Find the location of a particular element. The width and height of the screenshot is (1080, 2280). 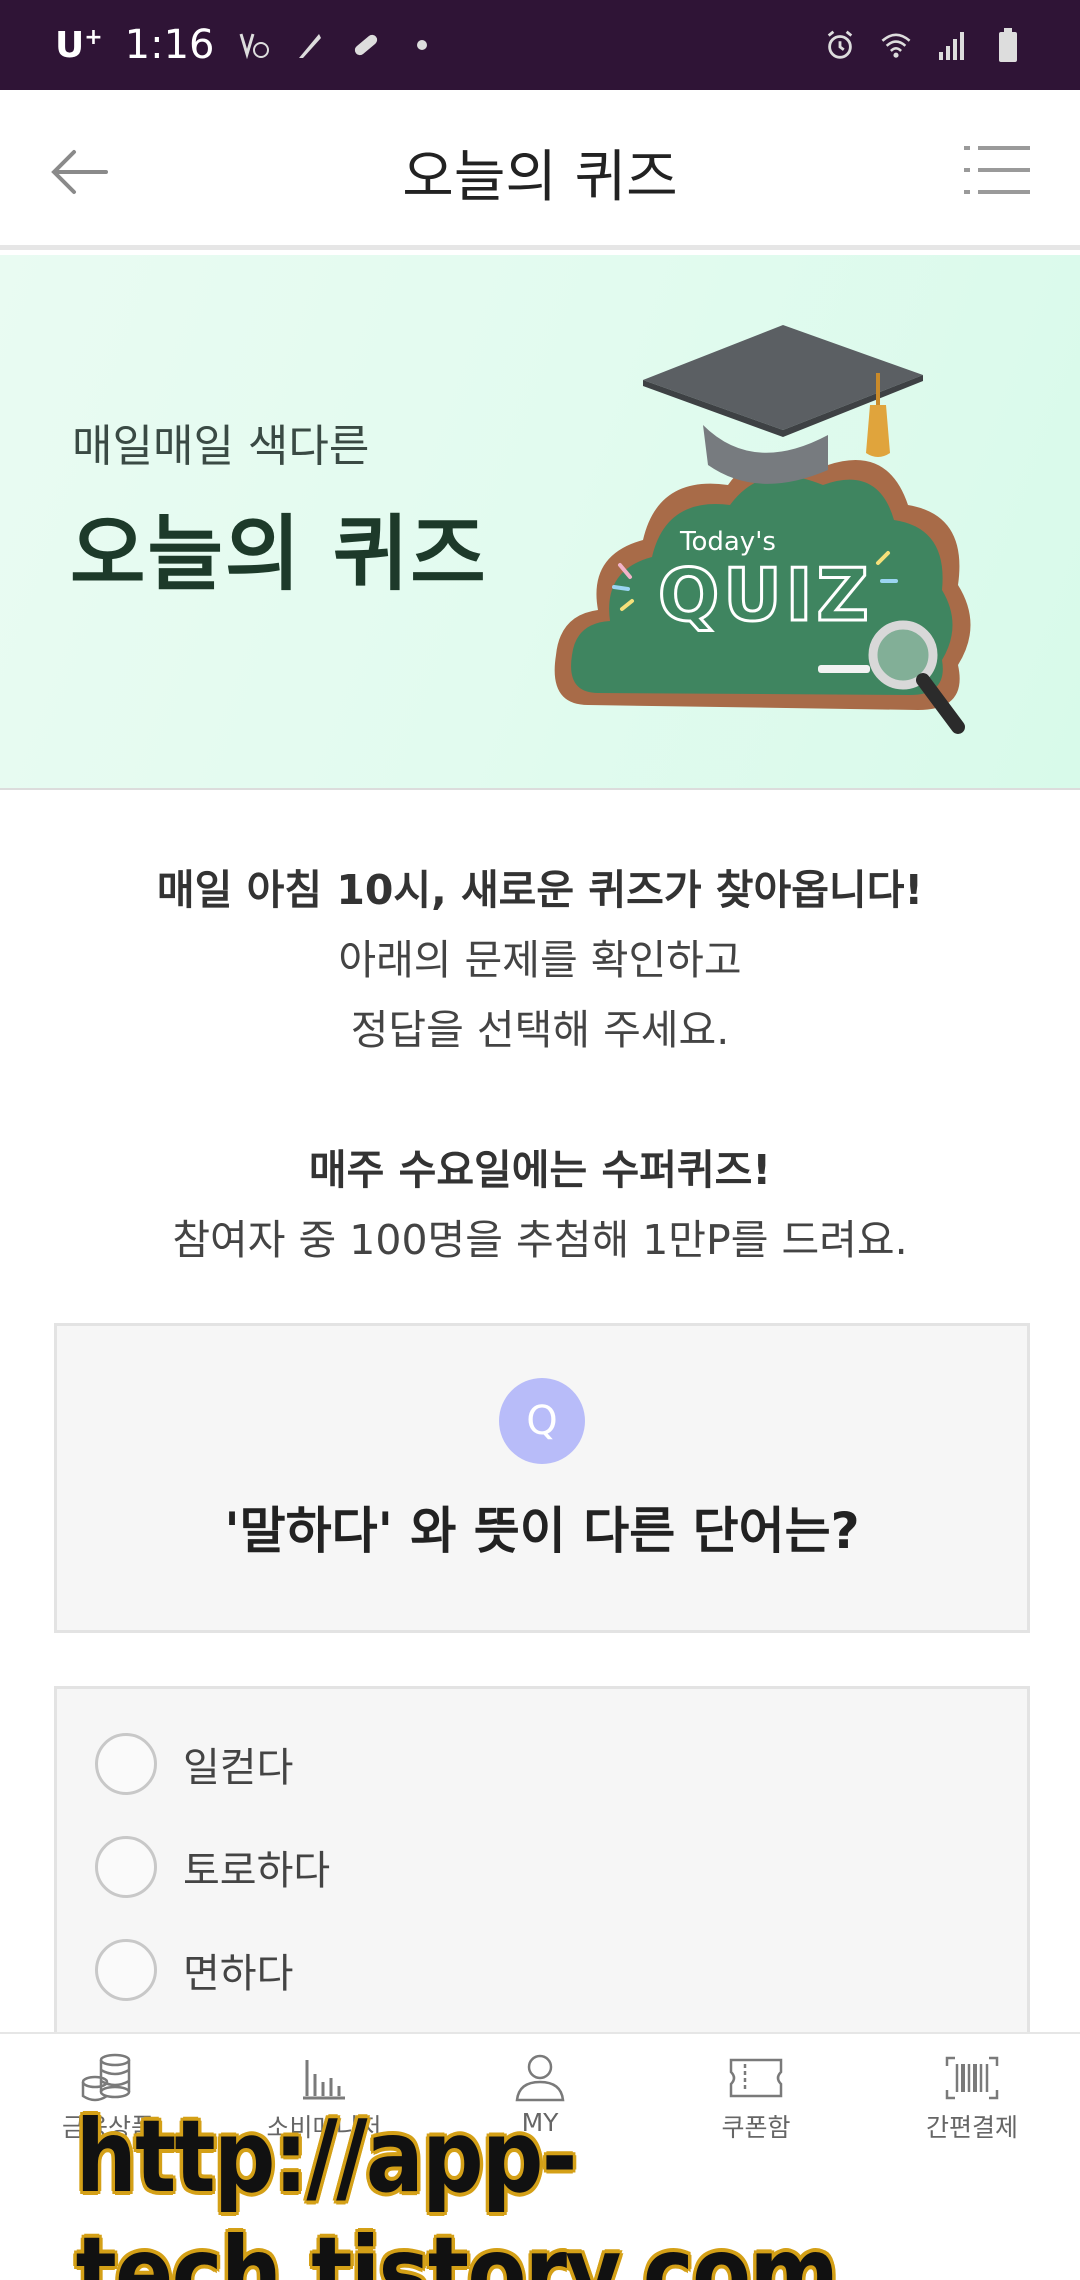

app-header: 오늘의 퀴즈 is located at coordinates (540, 170).